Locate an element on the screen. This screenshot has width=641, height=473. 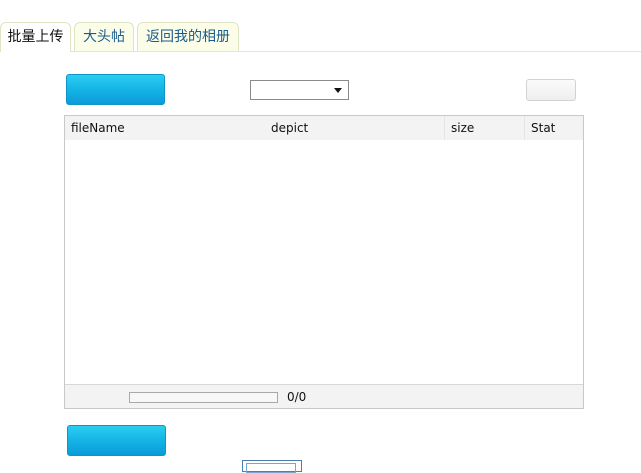
tab-back-to-album: 返回我的相册 is located at coordinates (188, 36).